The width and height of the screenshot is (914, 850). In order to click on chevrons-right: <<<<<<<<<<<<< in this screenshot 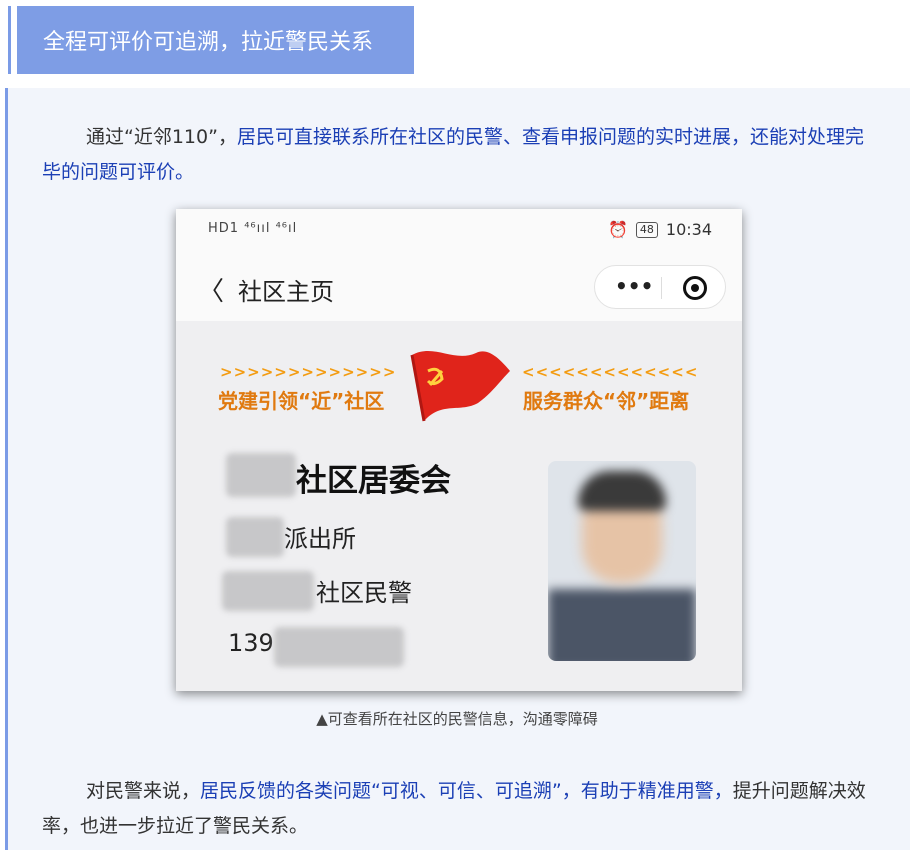, I will do `click(610, 372)`.